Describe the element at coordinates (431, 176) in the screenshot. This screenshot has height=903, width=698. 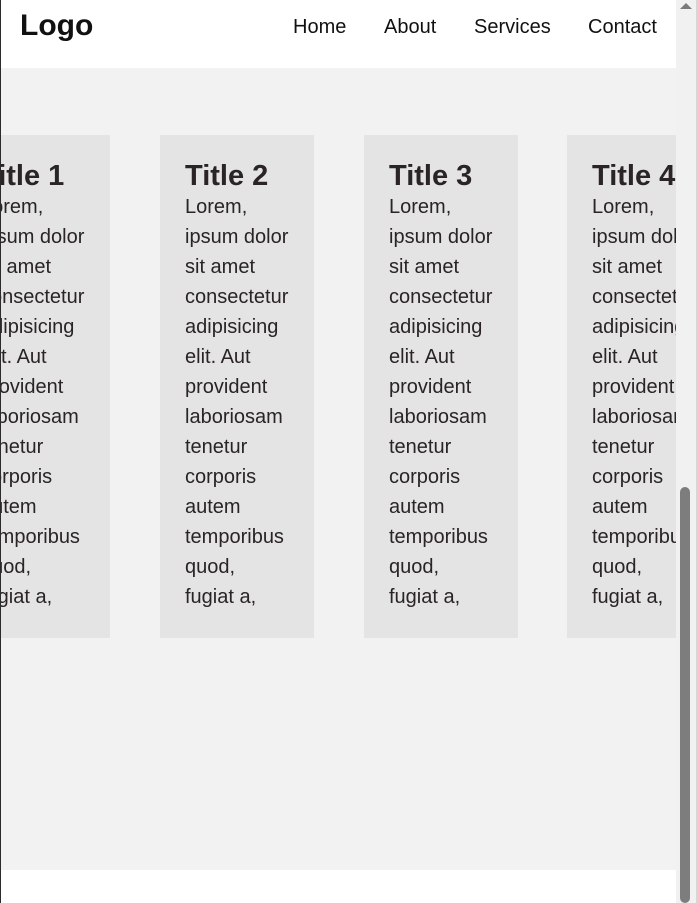
I see `card-title: Title 3` at that location.